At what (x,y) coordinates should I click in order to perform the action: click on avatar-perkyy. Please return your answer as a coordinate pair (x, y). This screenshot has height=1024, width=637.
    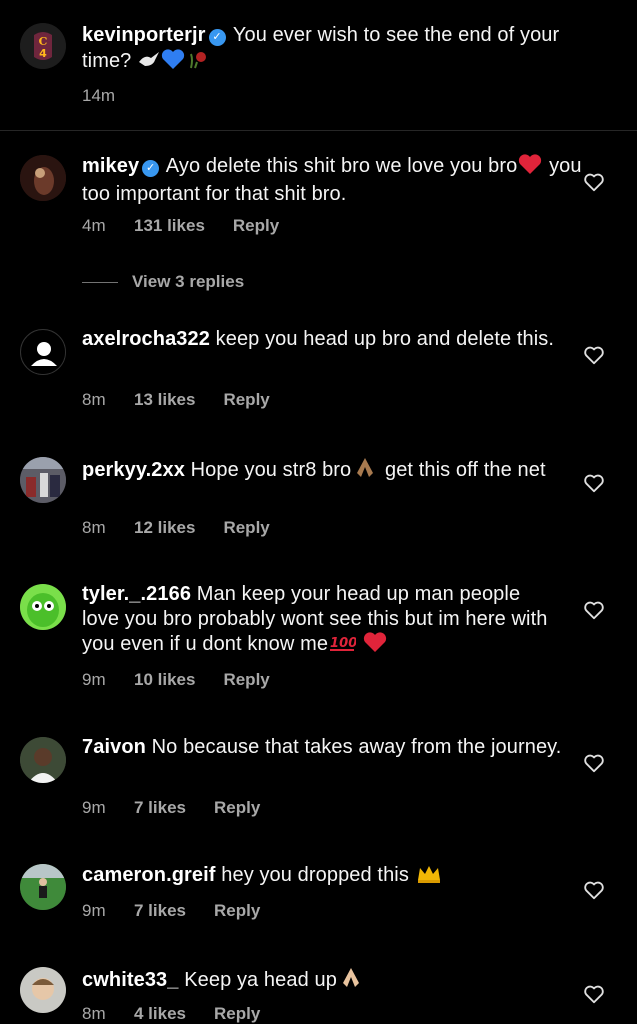
    Looking at the image, I should click on (43, 480).